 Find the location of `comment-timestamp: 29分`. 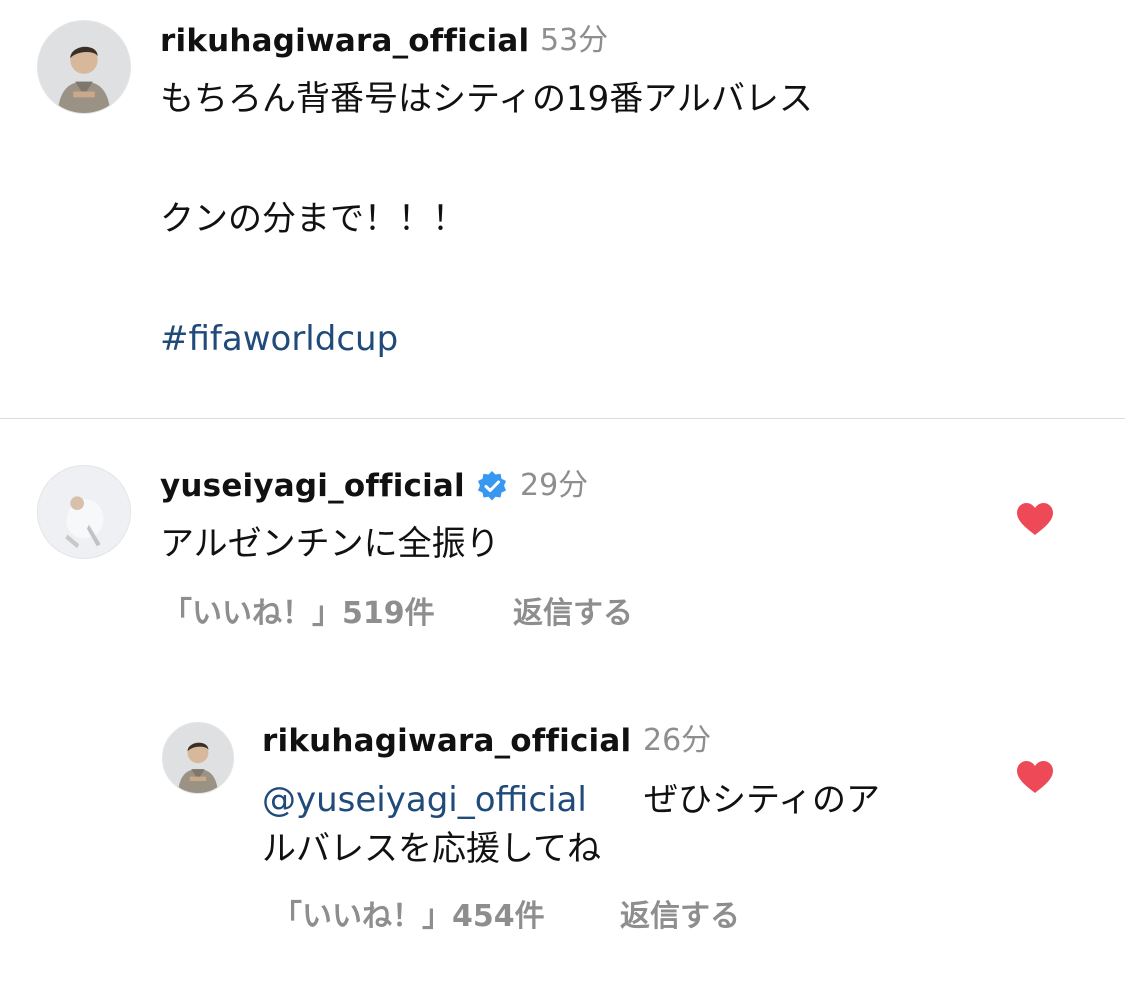

comment-timestamp: 29分 is located at coordinates (554, 485).